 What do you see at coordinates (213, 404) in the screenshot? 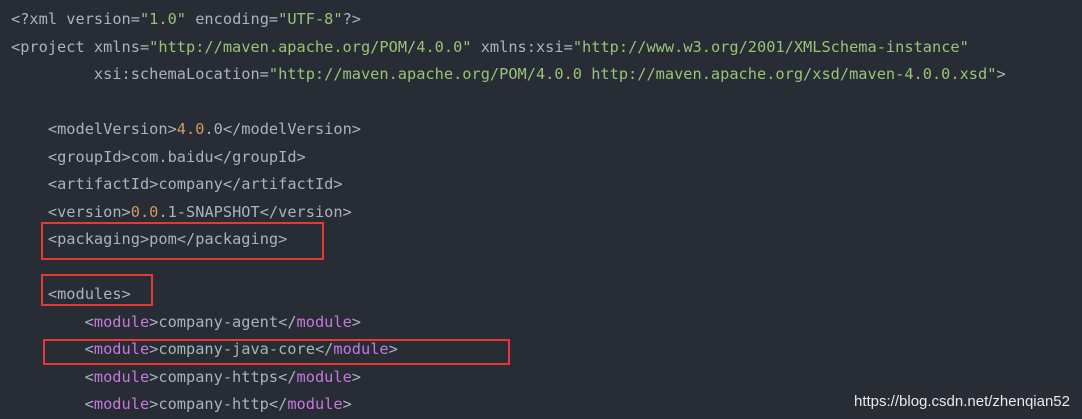
I see `code-token: company-http` at bounding box center [213, 404].